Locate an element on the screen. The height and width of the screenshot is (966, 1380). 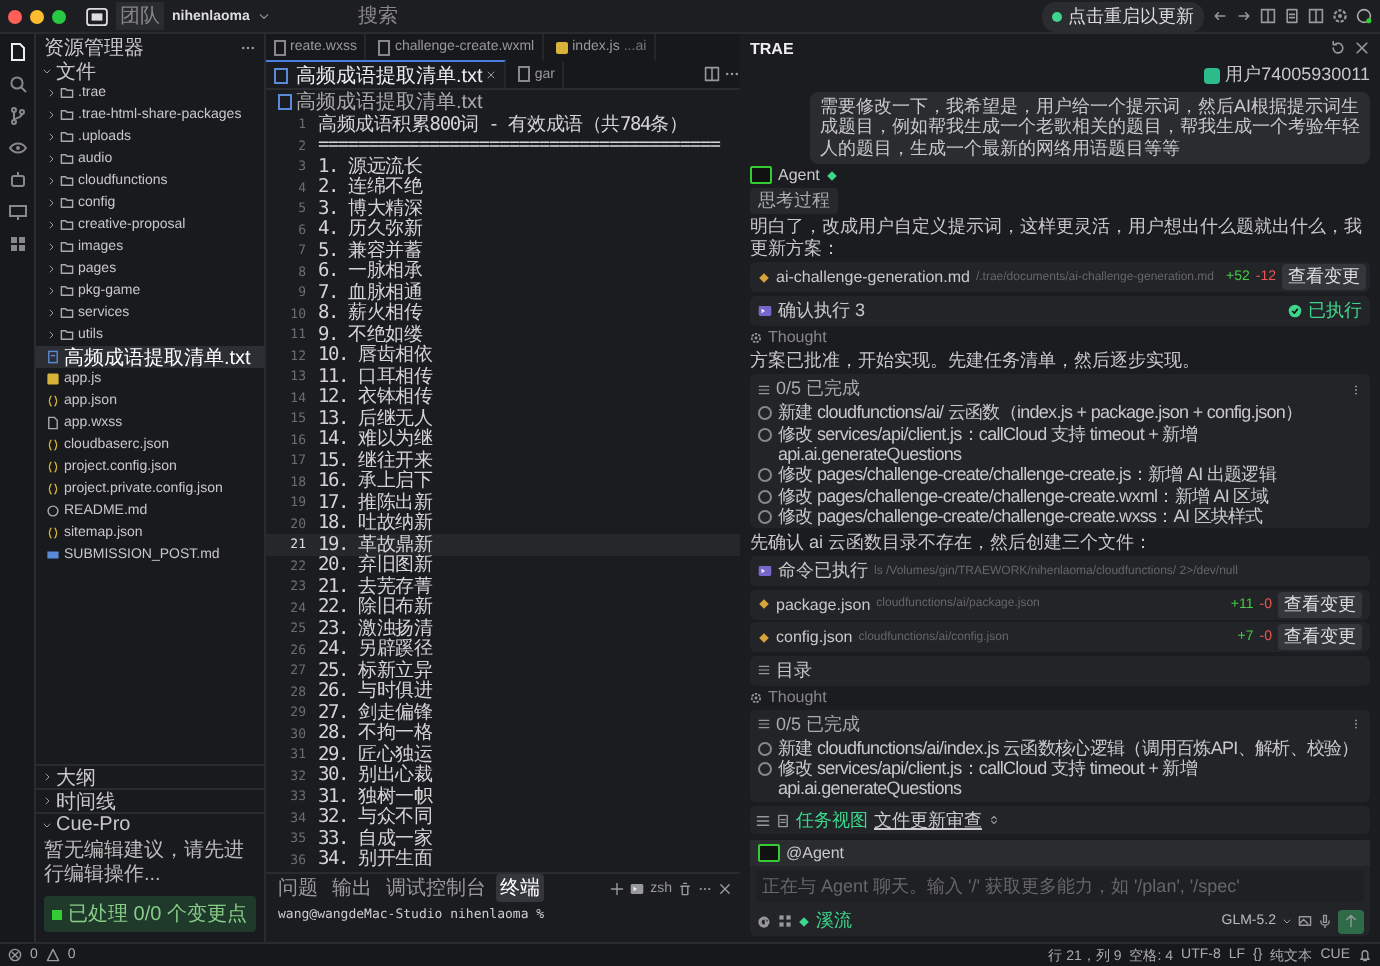
section-header: 时间线 is located at coordinates (150, 800).